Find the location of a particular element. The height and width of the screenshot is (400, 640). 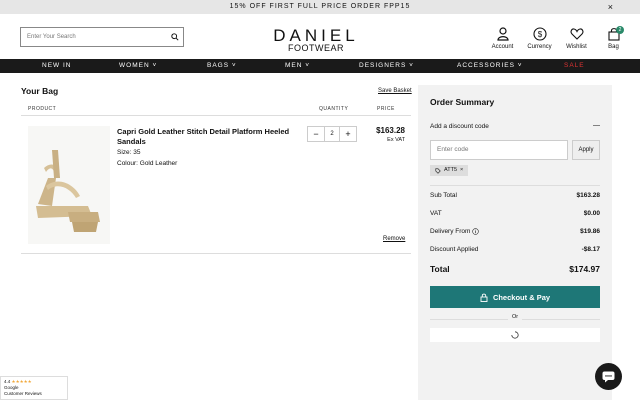

bag-count-badge: 2 is located at coordinates (620, 30).